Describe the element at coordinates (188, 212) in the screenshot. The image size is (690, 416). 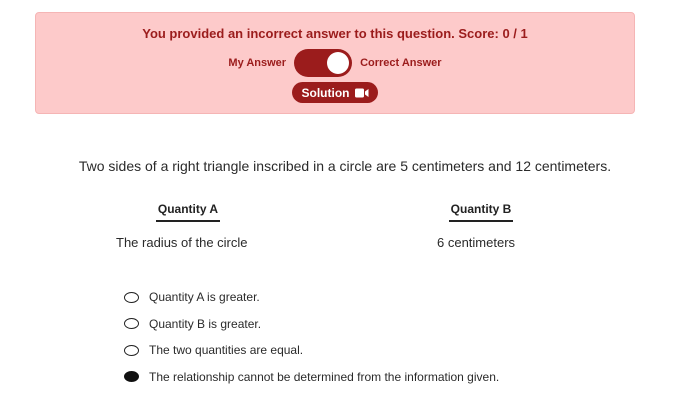
I see `quantity-a-header: Quantity A` at that location.